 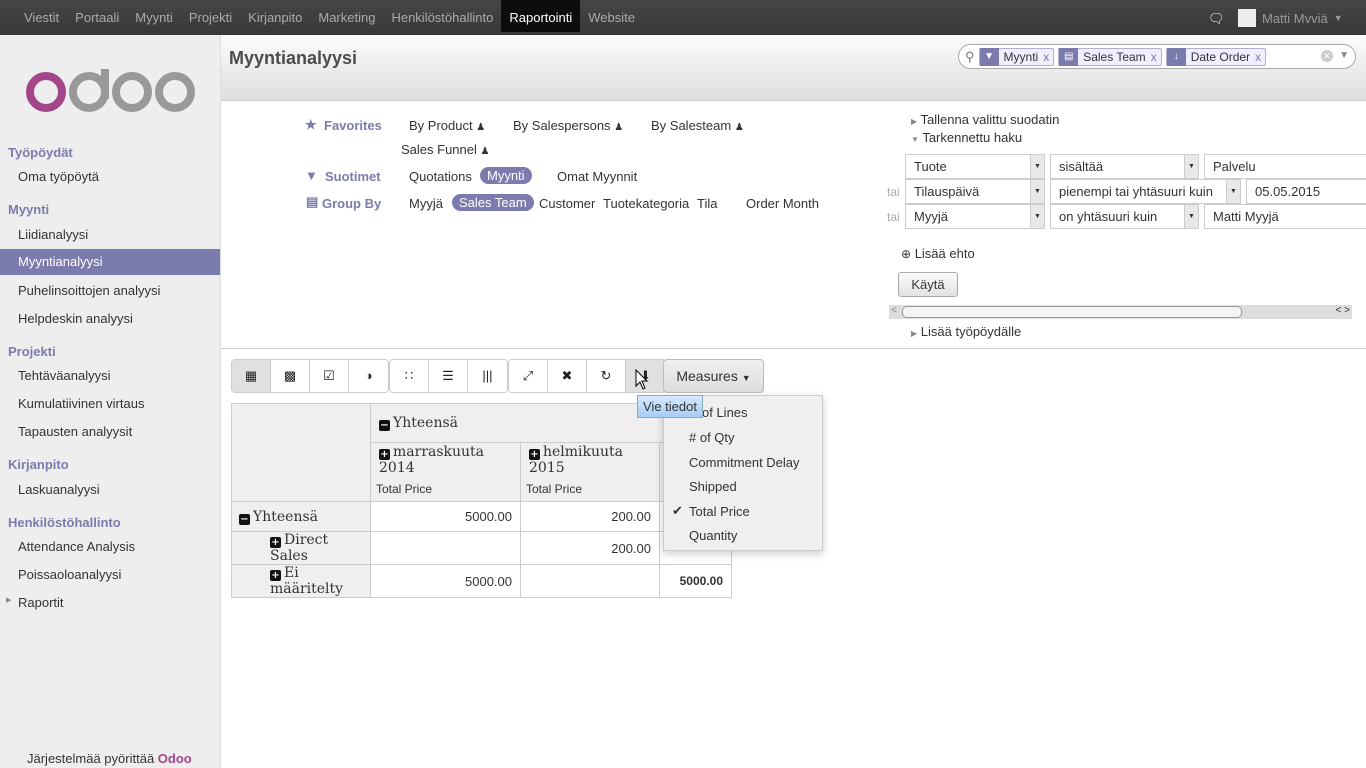 What do you see at coordinates (110, 376) in the screenshot?
I see `sidebar-item-tehtavaanalyysi: Tehtäväanalyysi` at bounding box center [110, 376].